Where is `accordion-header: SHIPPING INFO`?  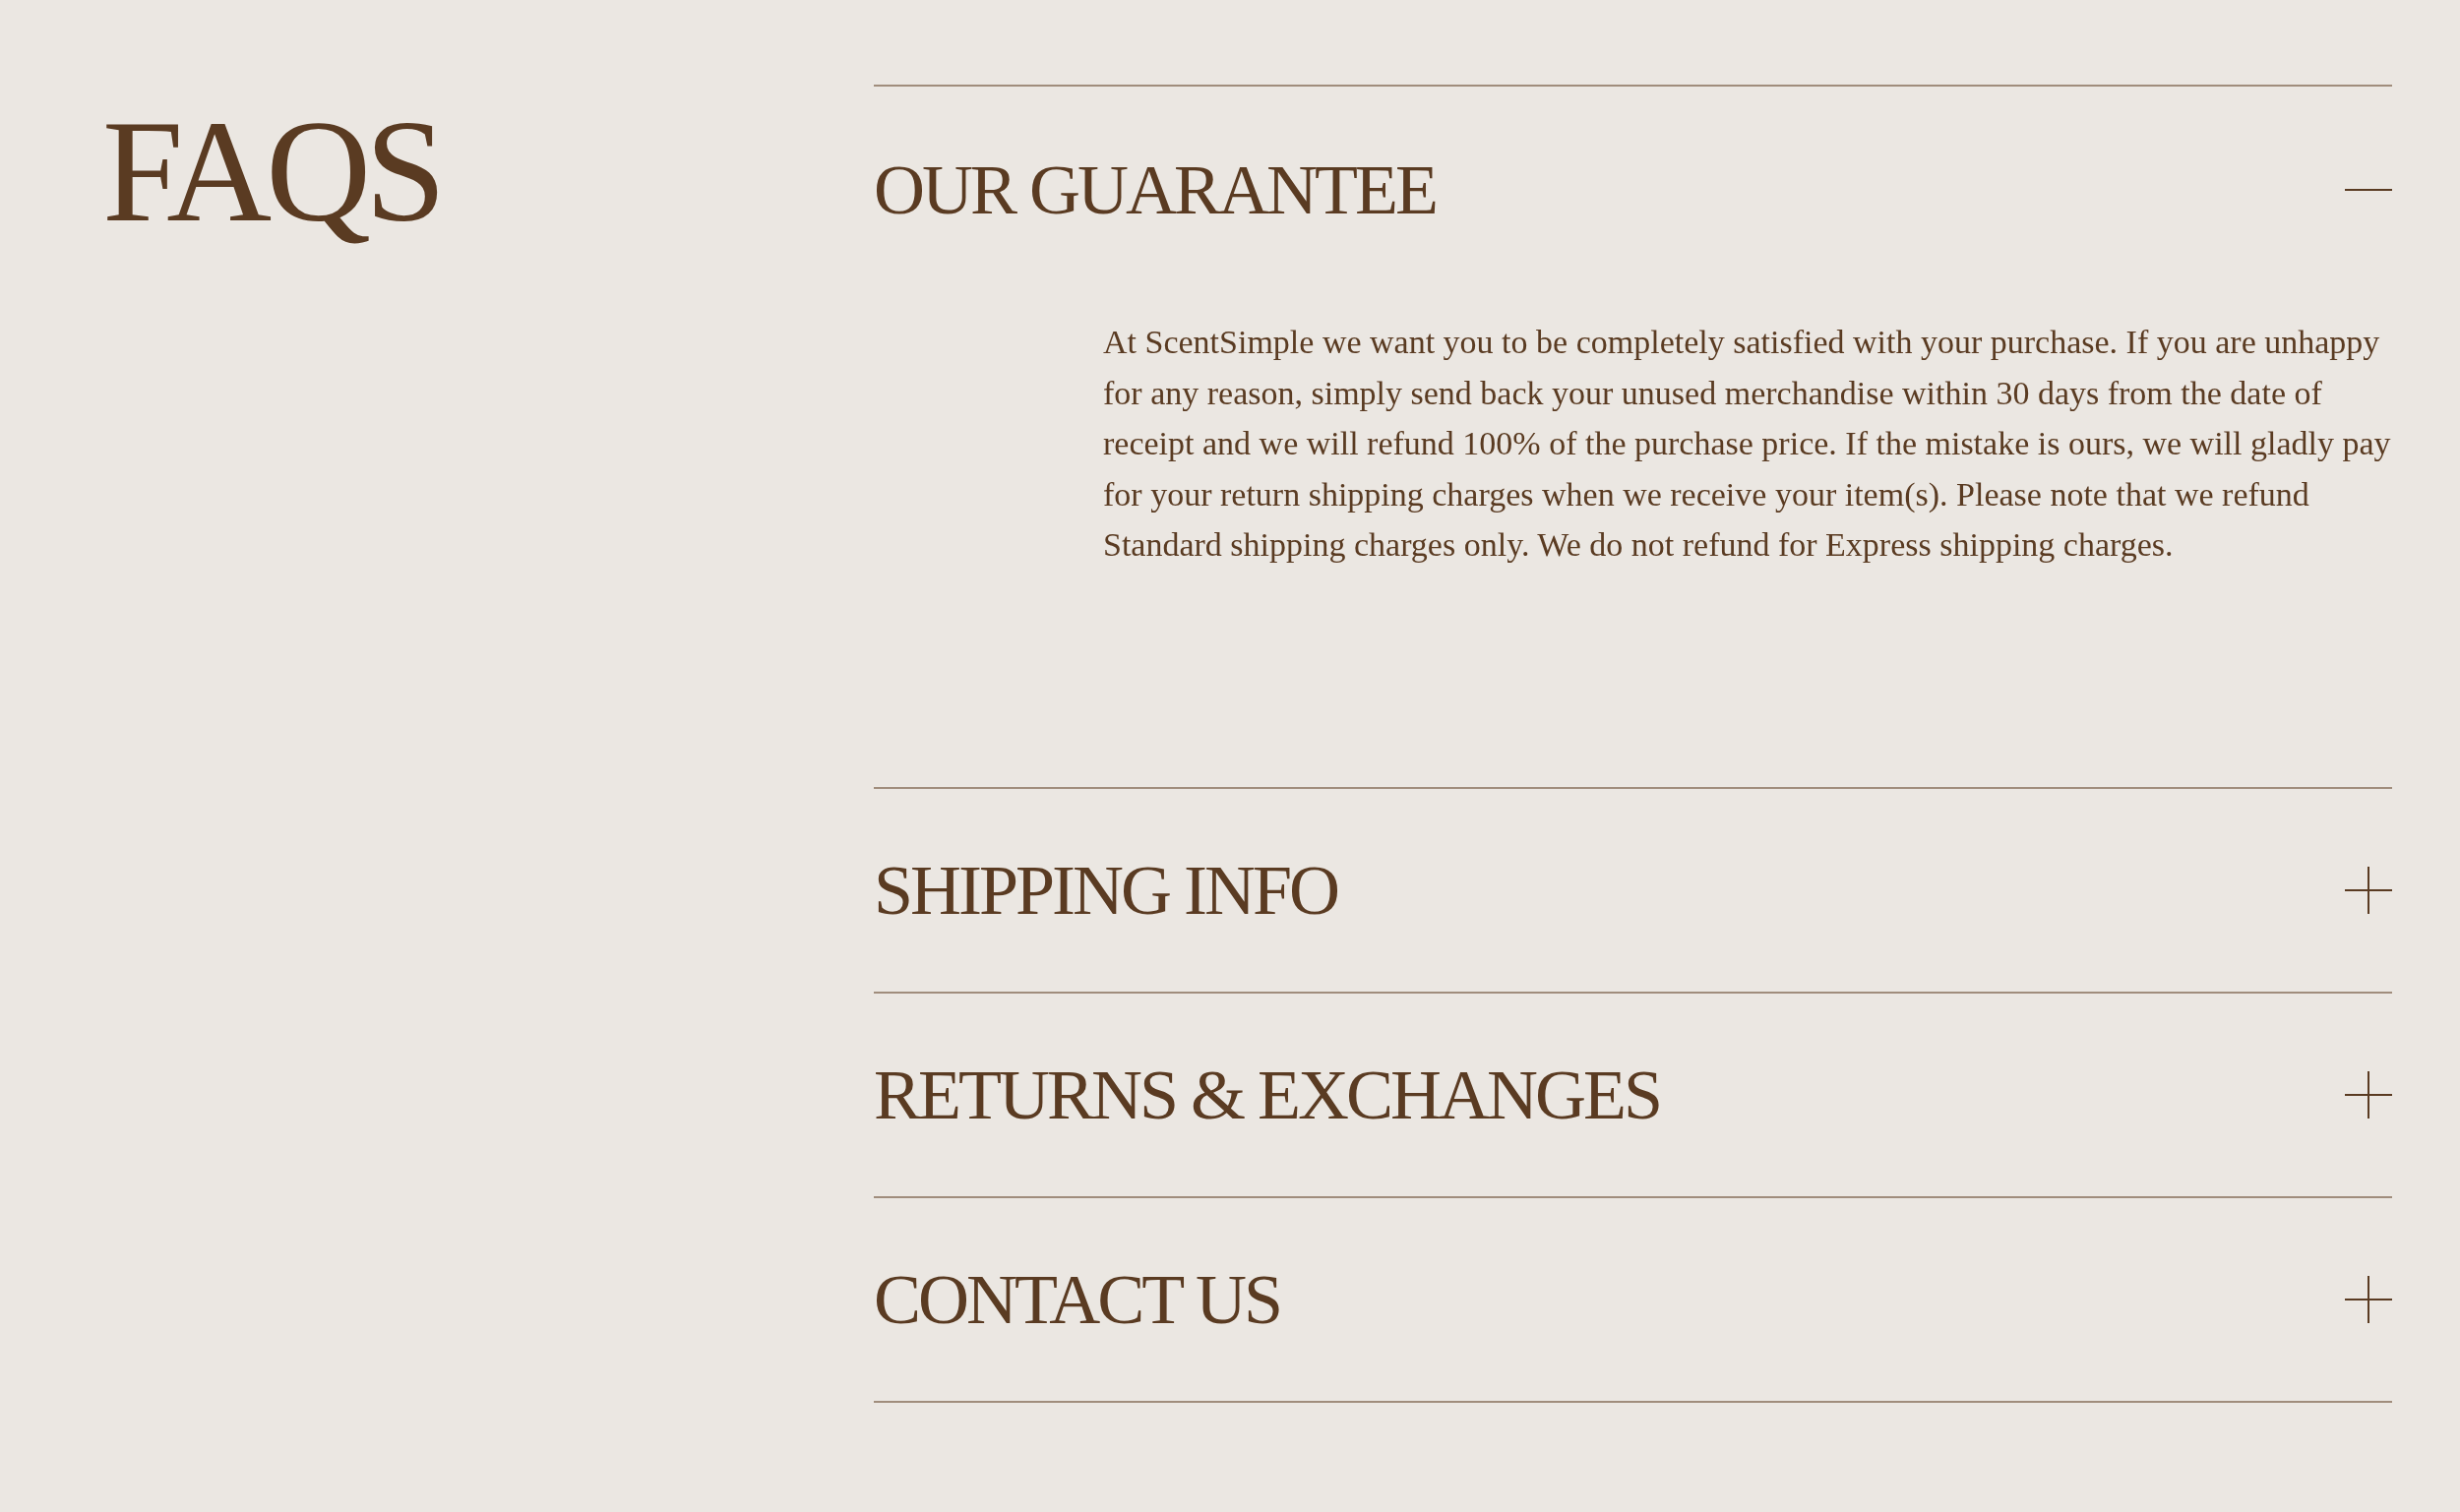 accordion-header: SHIPPING INFO is located at coordinates (1633, 890).